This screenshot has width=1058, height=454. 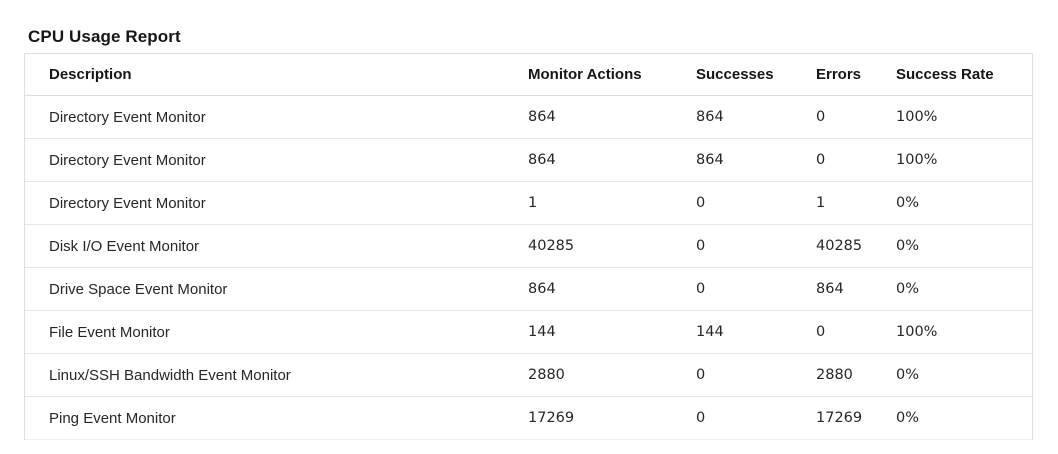 What do you see at coordinates (856, 203) in the screenshot?
I see `cell-errors: 1` at bounding box center [856, 203].